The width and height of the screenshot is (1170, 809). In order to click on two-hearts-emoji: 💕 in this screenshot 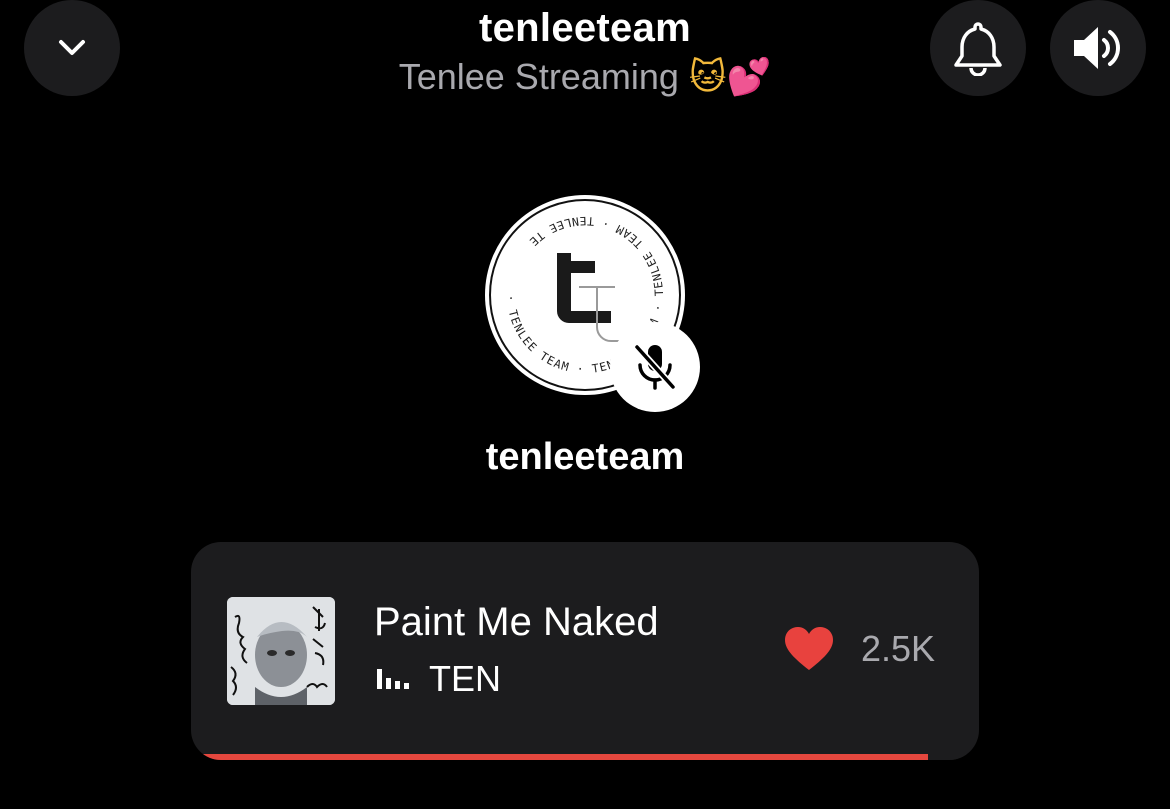, I will do `click(749, 77)`.